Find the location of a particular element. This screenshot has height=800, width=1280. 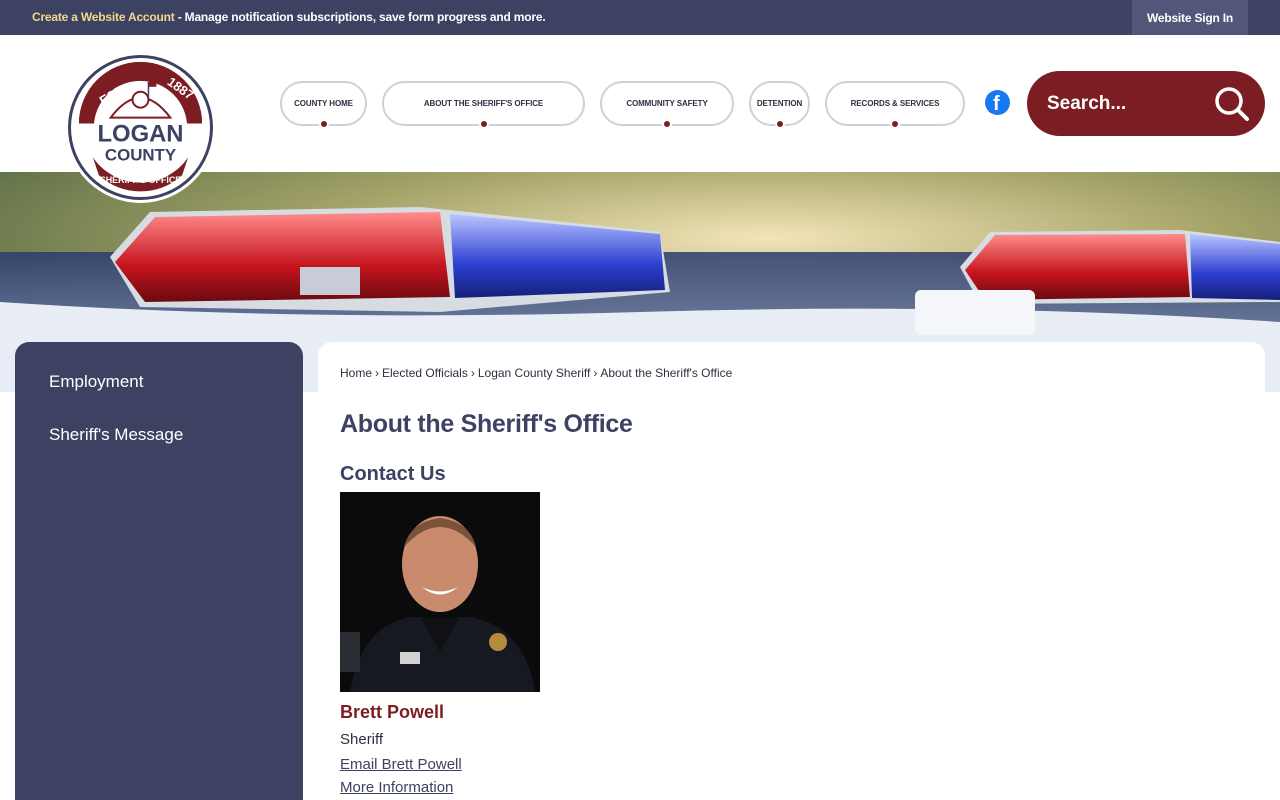

nav-label: DETENTION is located at coordinates (779, 103).